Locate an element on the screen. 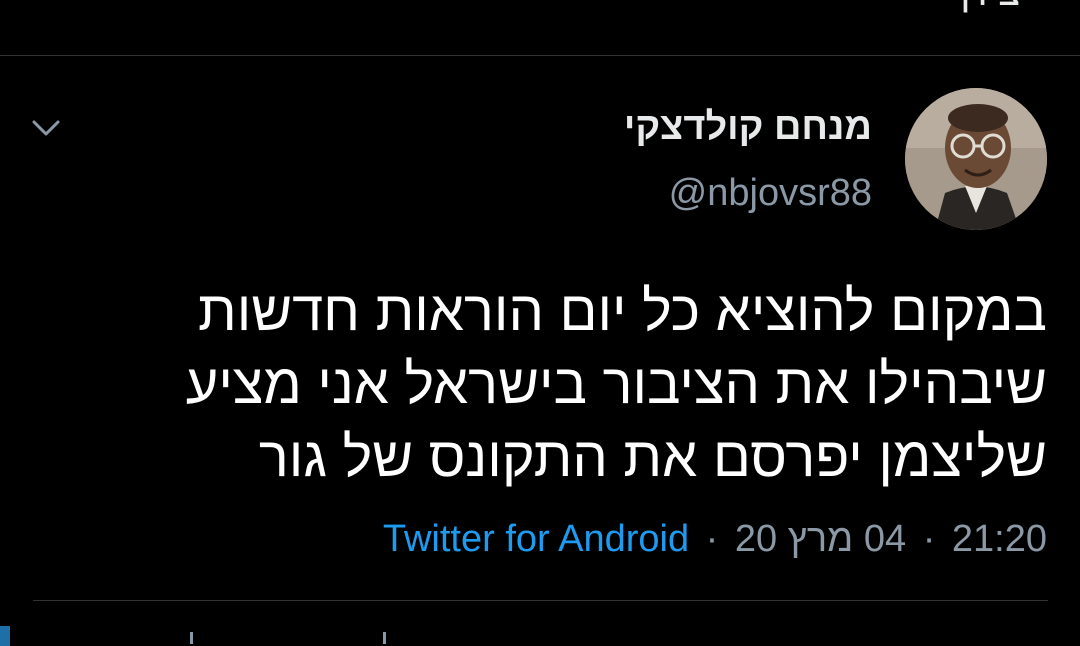 The height and width of the screenshot is (646, 1080). top-bar-cutoff: ציוץ is located at coordinates (540, 27).